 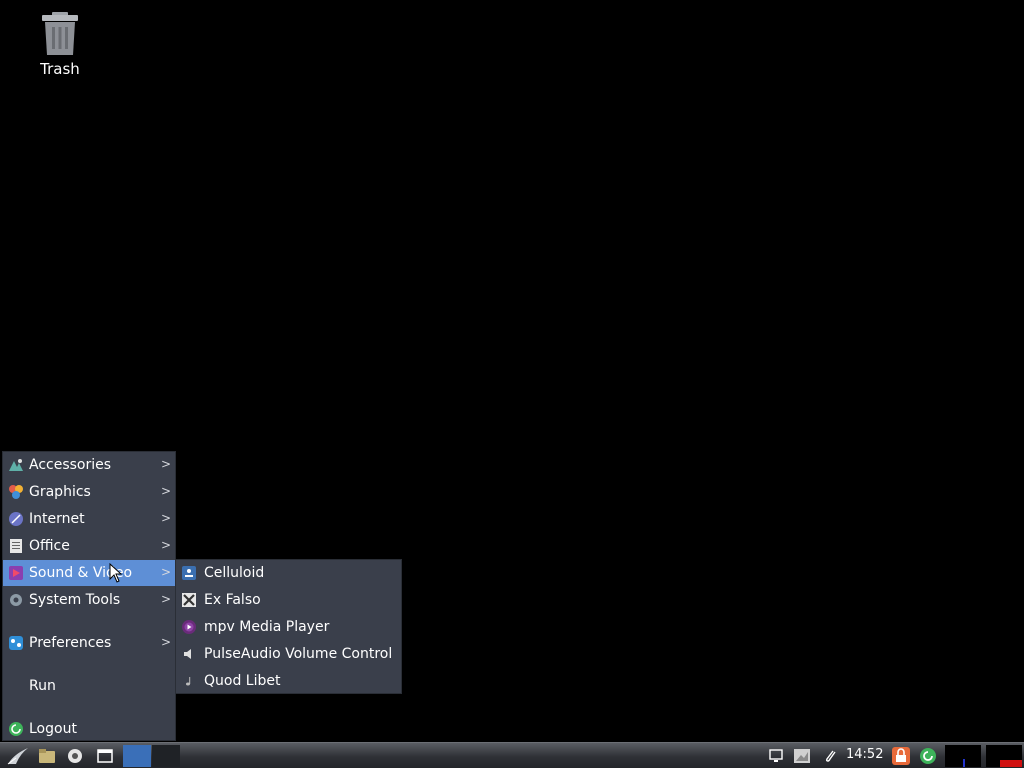 What do you see at coordinates (232, 600) in the screenshot?
I see `submenu-item-label: Ex Falso` at bounding box center [232, 600].